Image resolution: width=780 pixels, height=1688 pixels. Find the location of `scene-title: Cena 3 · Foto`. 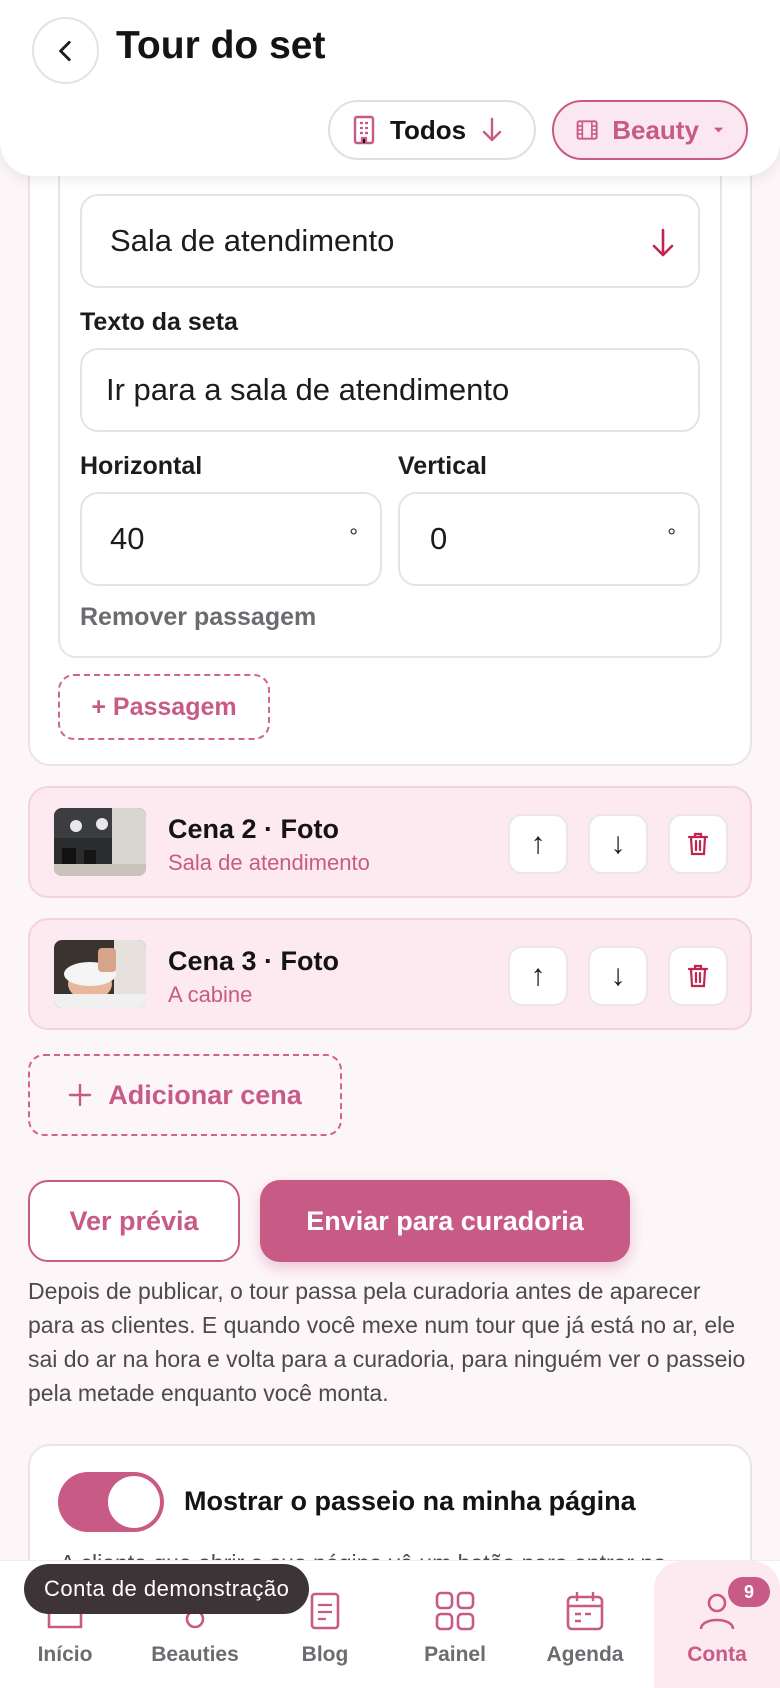

scene-title: Cena 3 · Foto is located at coordinates (254, 961).